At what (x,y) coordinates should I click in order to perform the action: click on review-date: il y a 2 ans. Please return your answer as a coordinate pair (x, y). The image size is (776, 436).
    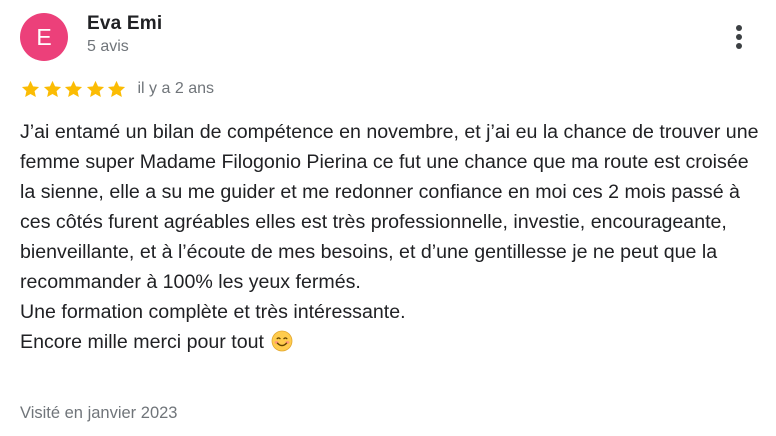
    Looking at the image, I should click on (175, 88).